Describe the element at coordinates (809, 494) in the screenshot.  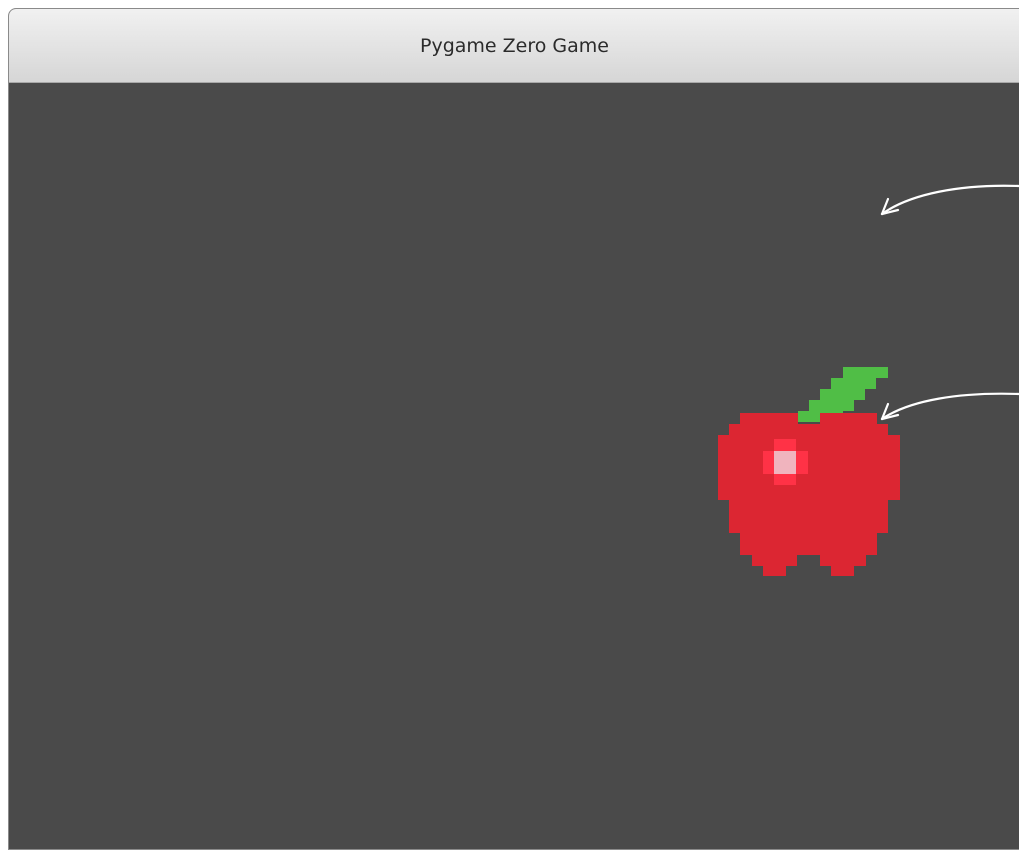
I see `apple-body` at that location.